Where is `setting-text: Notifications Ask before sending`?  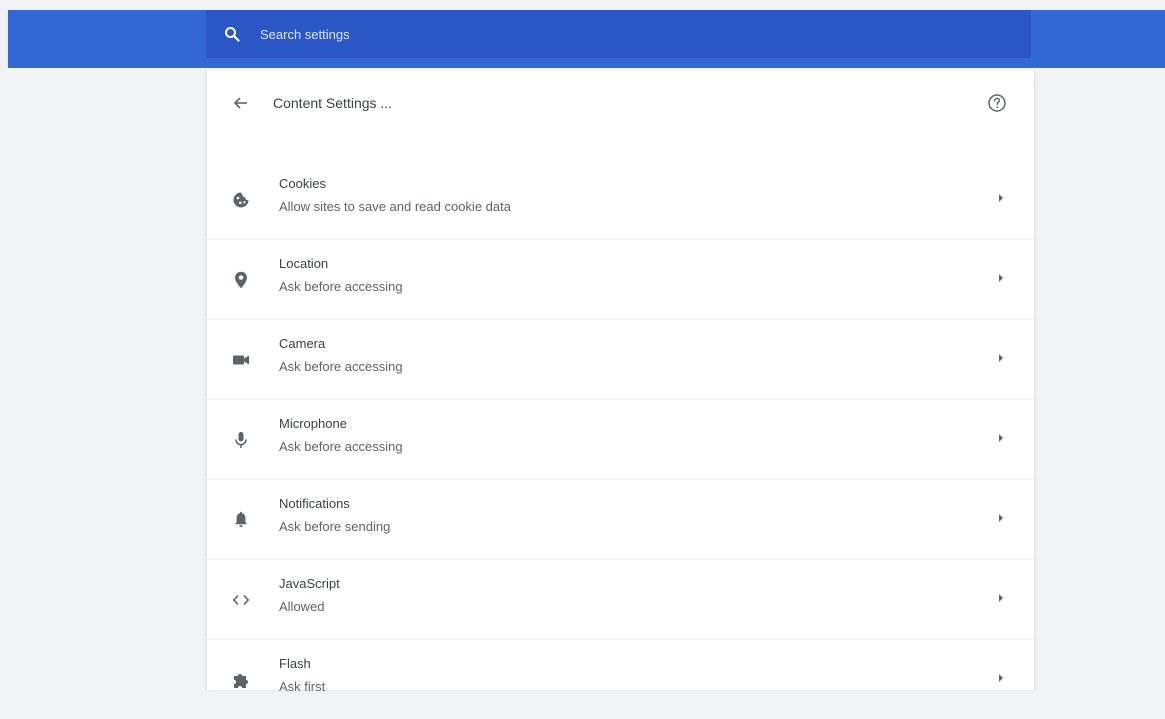
setting-text: Notifications Ask before sending is located at coordinates (334, 515).